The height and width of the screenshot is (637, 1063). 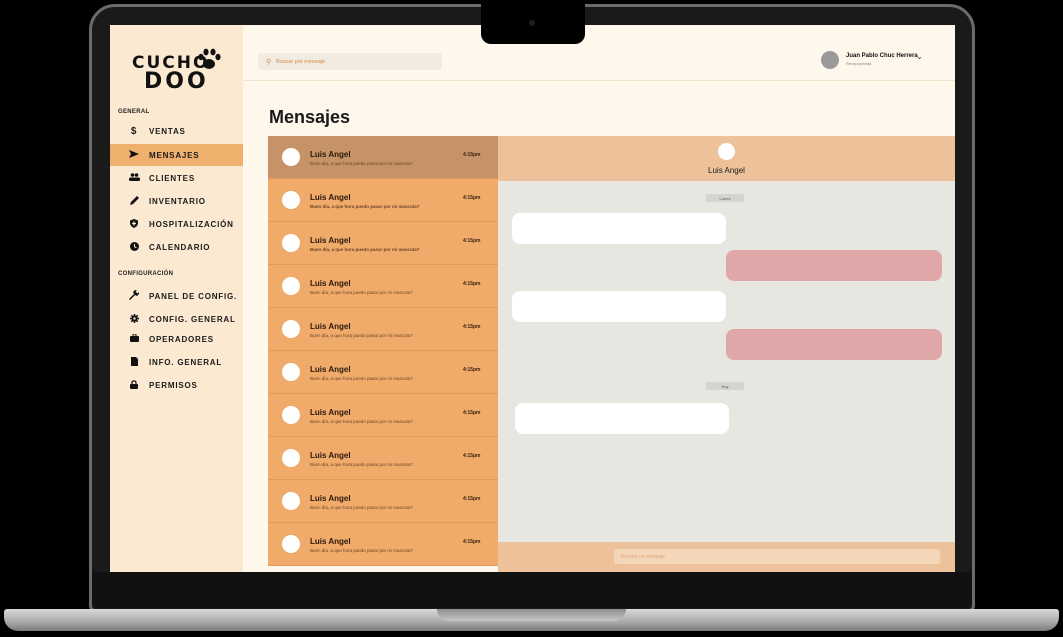 What do you see at coordinates (725, 198) in the screenshot?
I see `day-label: Lunes` at bounding box center [725, 198].